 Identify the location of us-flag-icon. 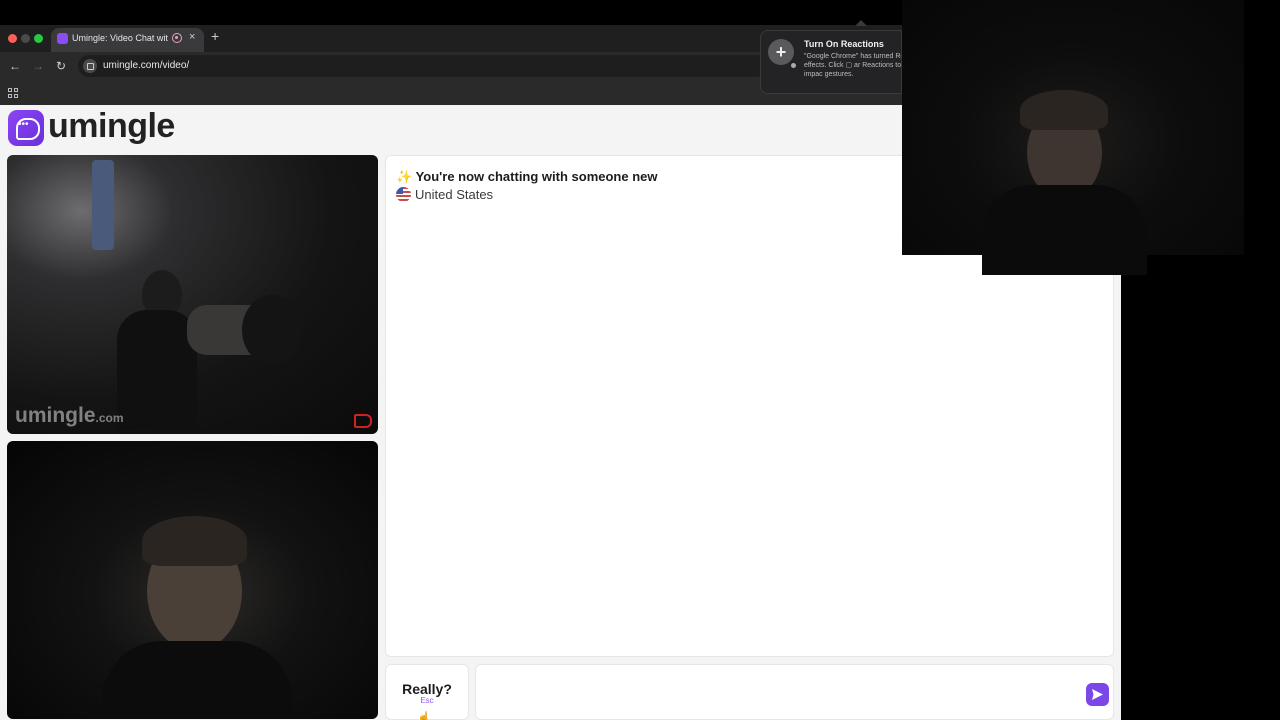
(403, 194).